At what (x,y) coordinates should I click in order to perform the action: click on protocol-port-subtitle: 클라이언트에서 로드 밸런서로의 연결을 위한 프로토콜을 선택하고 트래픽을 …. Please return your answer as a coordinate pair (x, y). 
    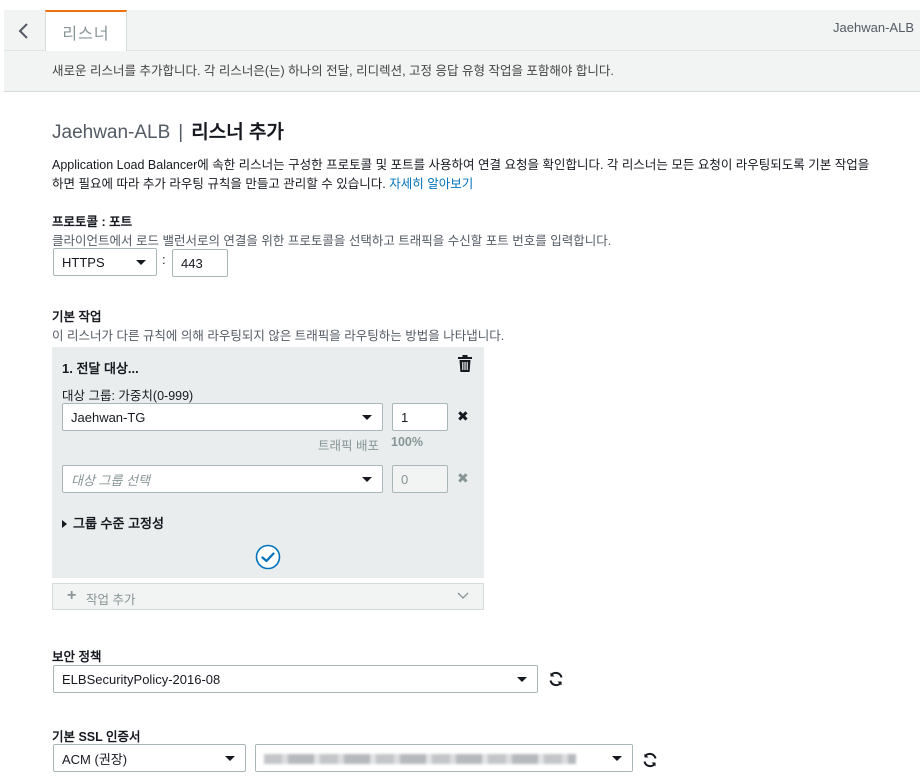
    Looking at the image, I should click on (332, 241).